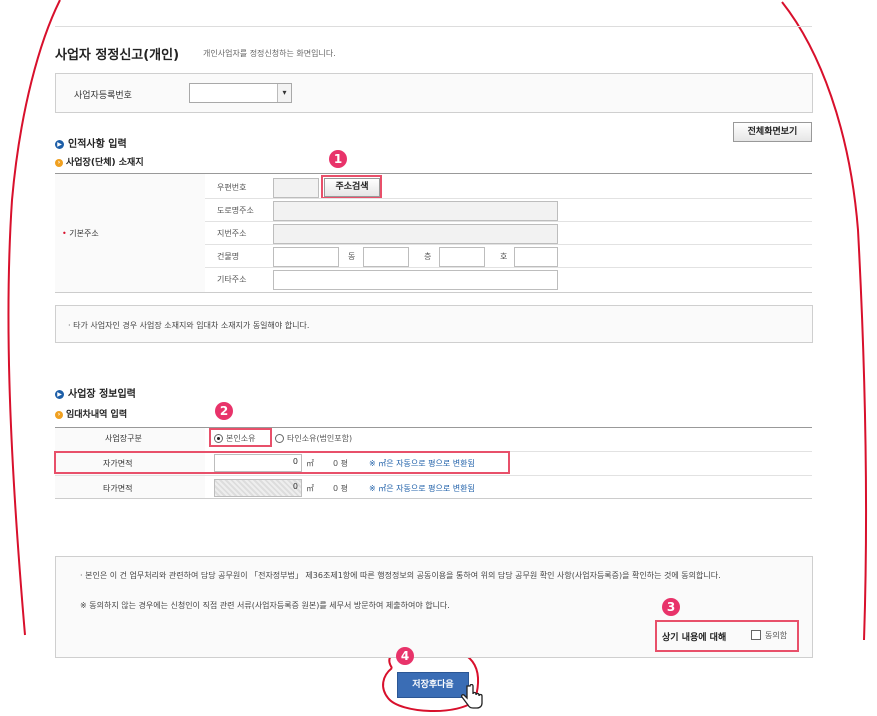 The image size is (877, 716). Describe the element at coordinates (123, 438) in the screenshot. I see `business-type-label: 사업장구분` at that location.